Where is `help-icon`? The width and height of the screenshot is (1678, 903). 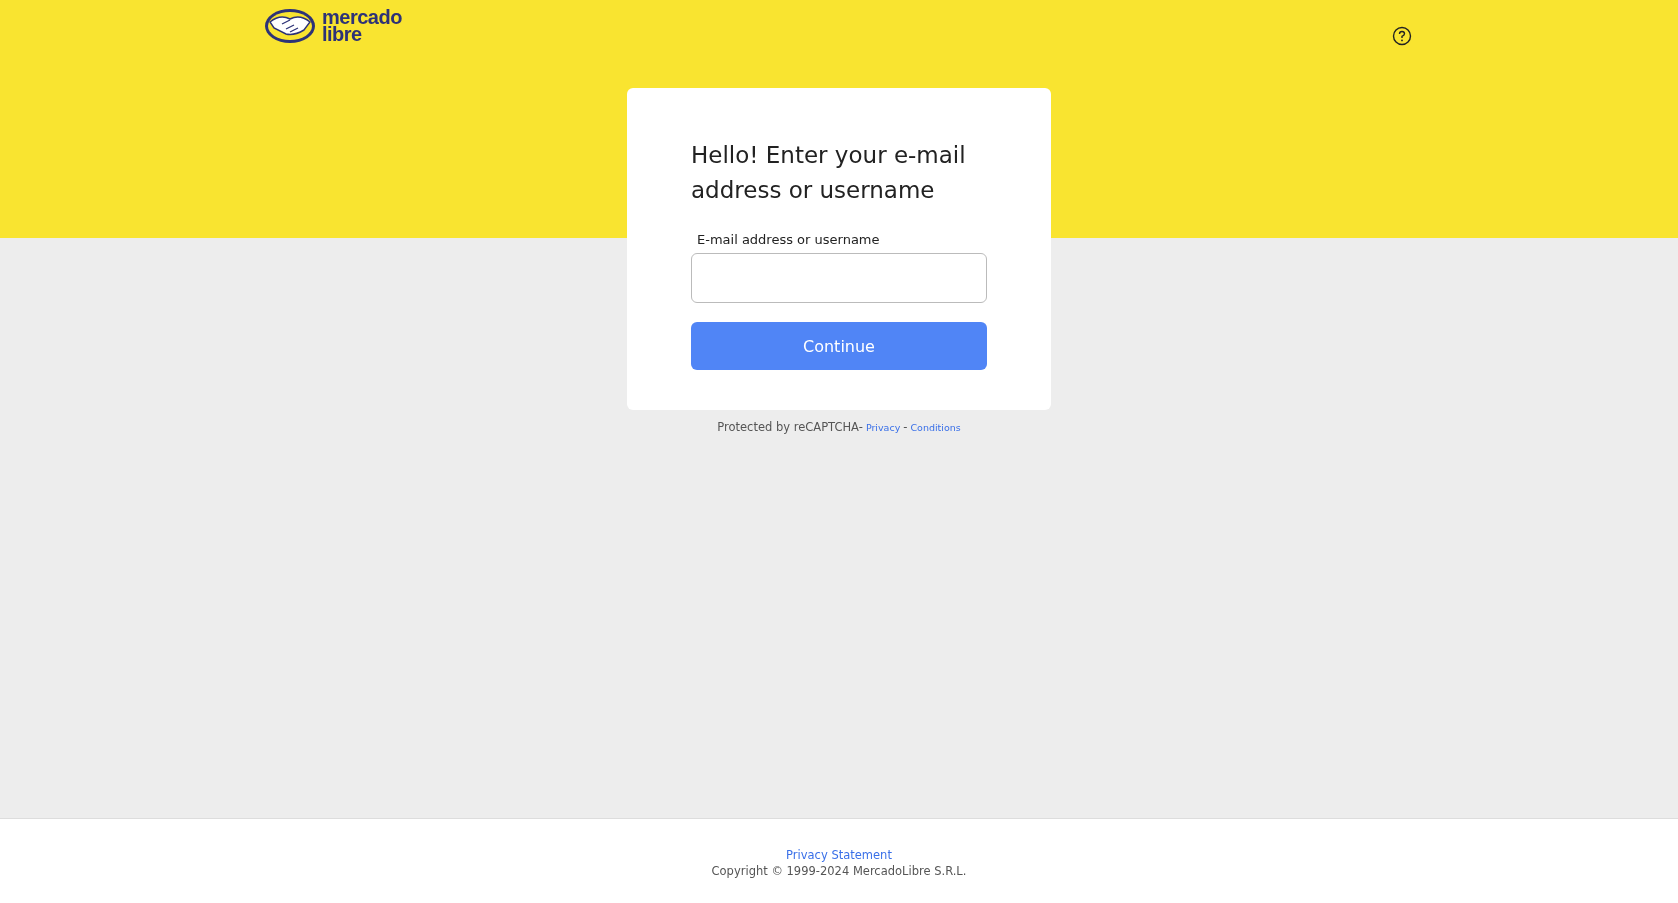
help-icon is located at coordinates (1402, 36).